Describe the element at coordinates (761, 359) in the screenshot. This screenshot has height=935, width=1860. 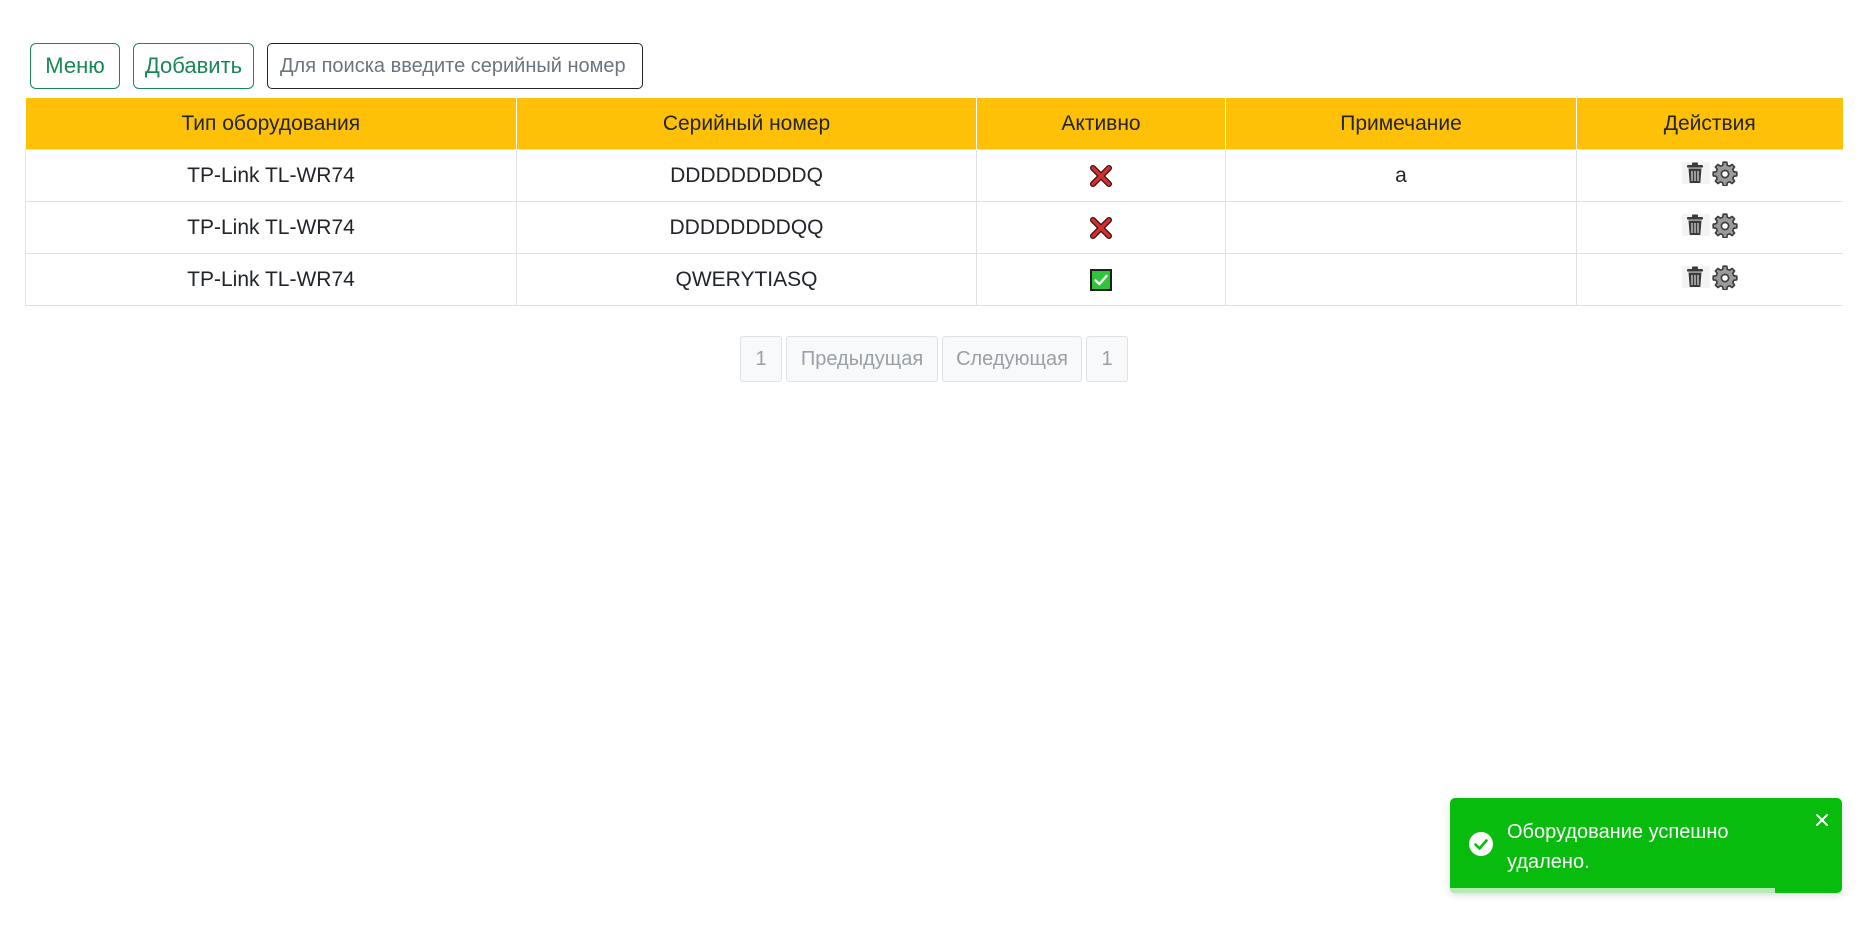
I see `page-first-button: 1` at that location.